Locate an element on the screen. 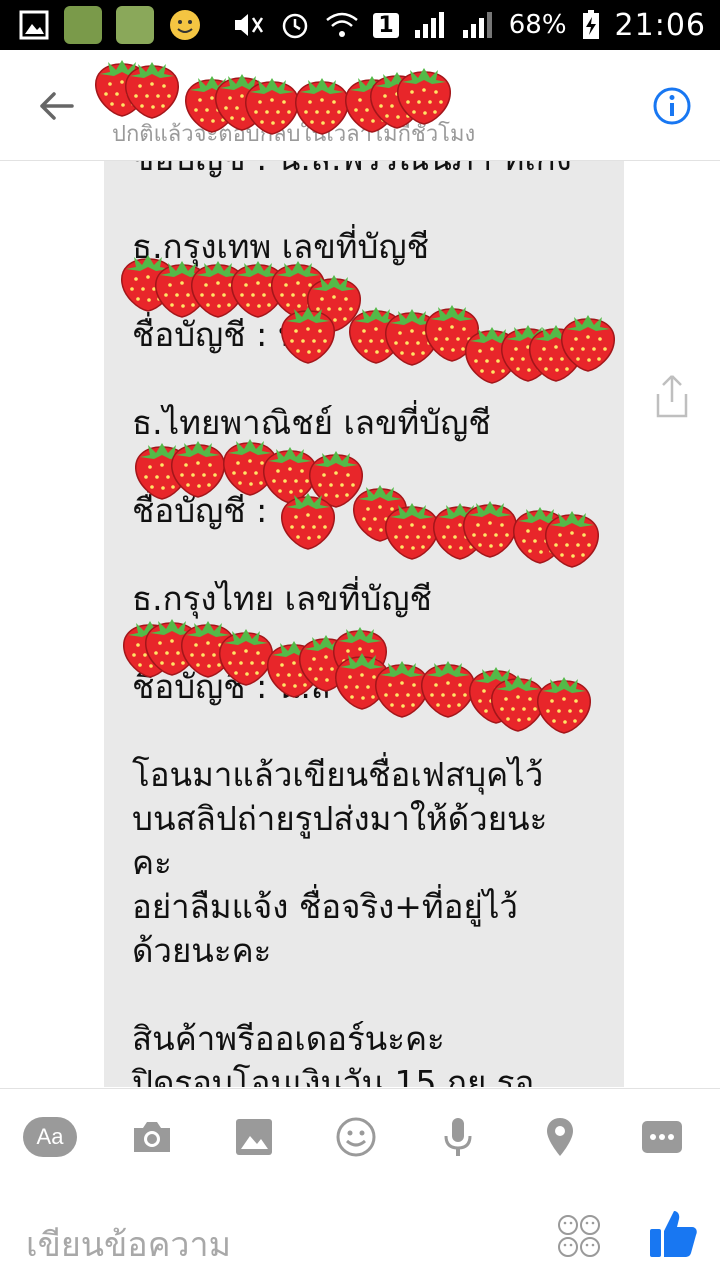 This screenshot has width=720, height=1281. camera-button is located at coordinates (152, 1137).